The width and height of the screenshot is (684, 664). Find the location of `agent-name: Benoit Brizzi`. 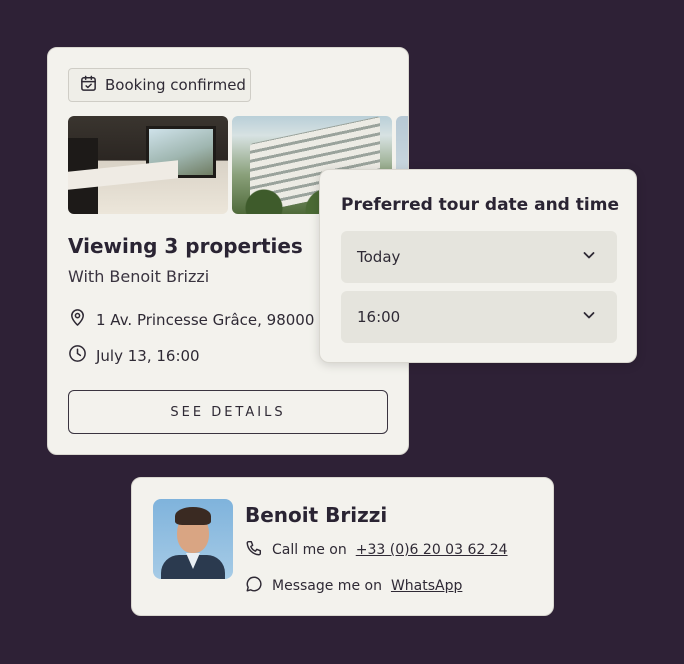

agent-name: Benoit Brizzi is located at coordinates (316, 515).